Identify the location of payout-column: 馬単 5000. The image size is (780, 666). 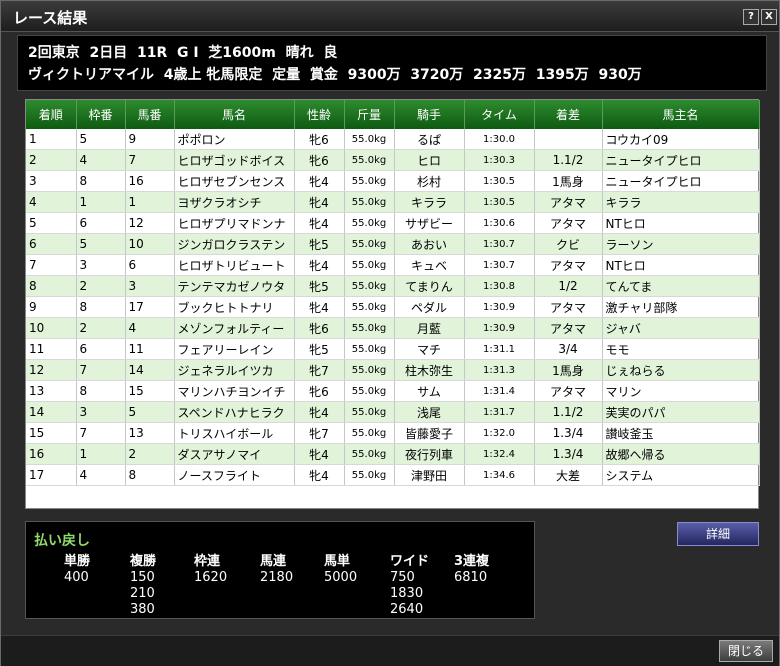
(340, 568).